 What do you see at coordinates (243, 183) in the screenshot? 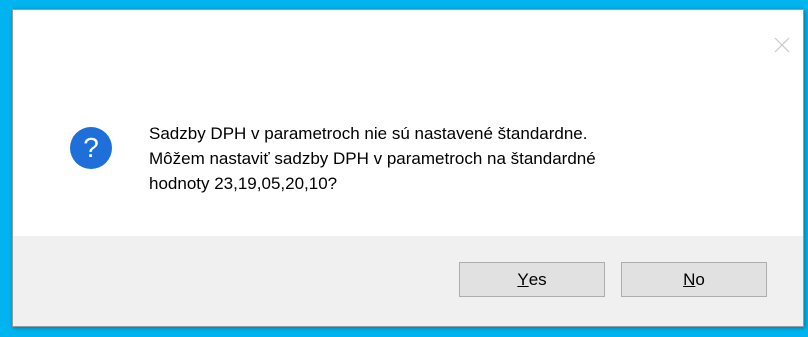
I see `message-line: hodnoty 23,19,05,20,10?` at bounding box center [243, 183].